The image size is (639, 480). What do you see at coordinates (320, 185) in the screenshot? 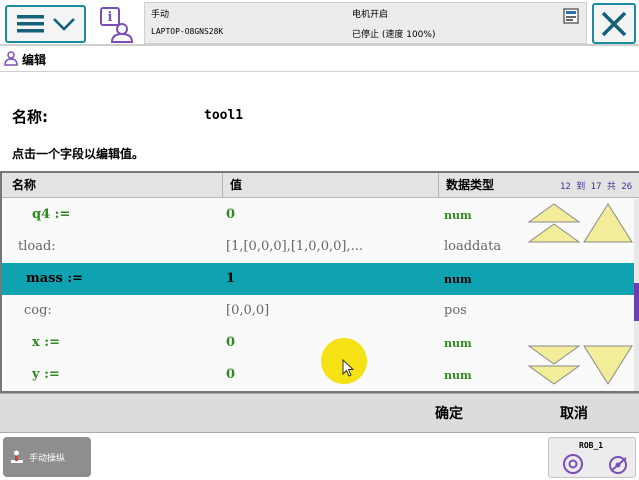
I see `table-header: 名称 值 数据类型 12 到 17 共 26` at bounding box center [320, 185].